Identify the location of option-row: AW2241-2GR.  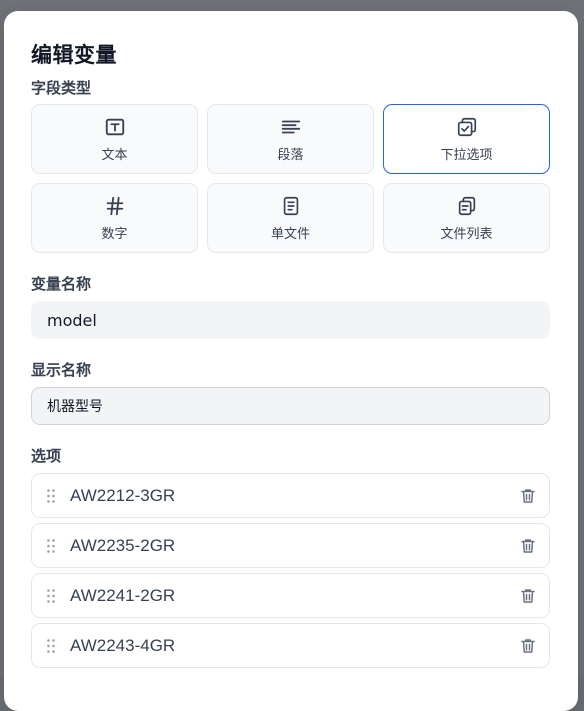
(290, 595).